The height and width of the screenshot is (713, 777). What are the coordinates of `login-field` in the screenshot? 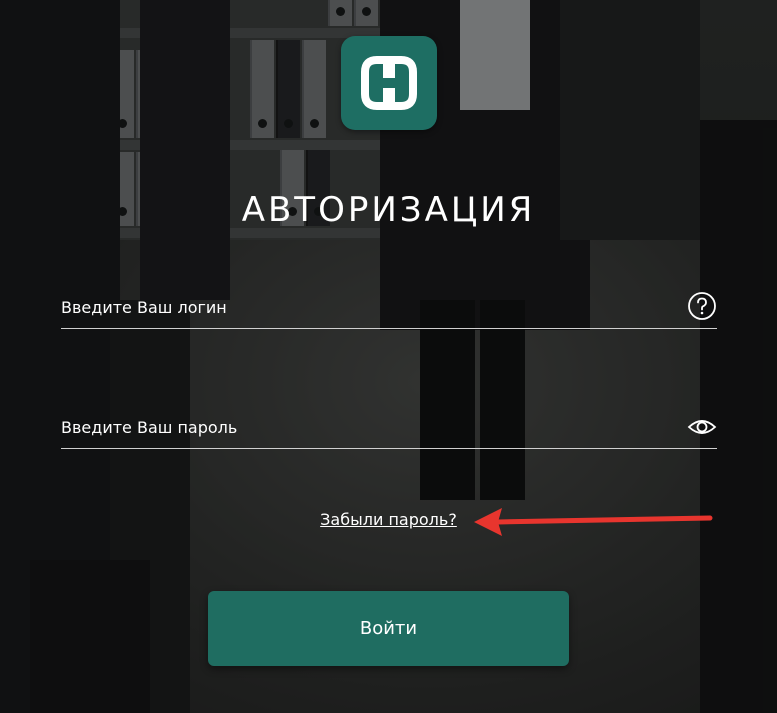 It's located at (389, 308).